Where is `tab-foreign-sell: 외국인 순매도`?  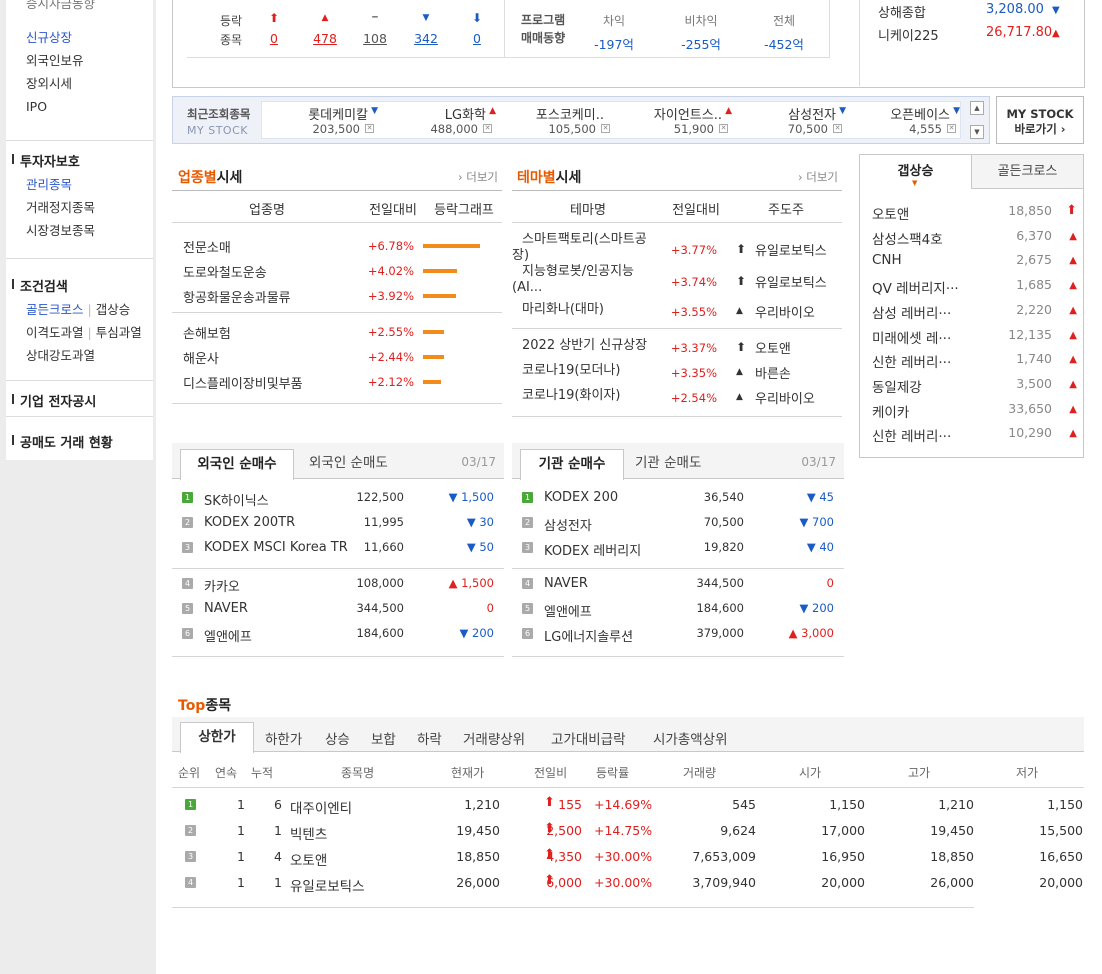
tab-foreign-sell: 외국인 순매도 is located at coordinates (348, 463).